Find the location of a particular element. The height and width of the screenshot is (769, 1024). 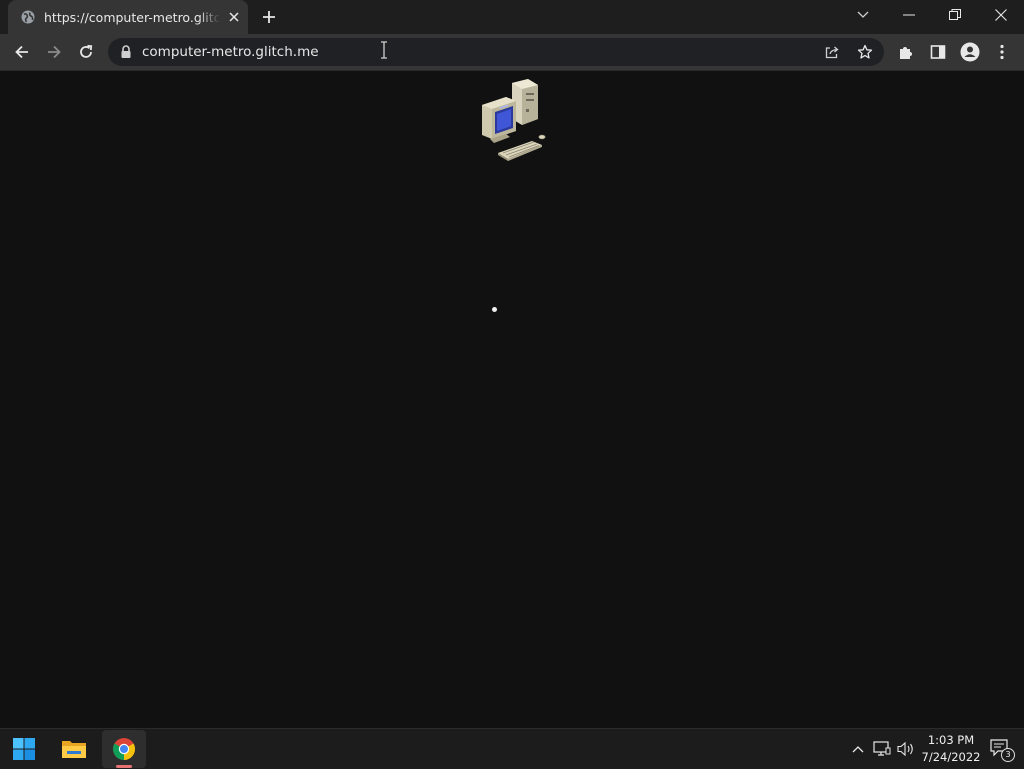

bookmark-star-icon is located at coordinates (865, 54).